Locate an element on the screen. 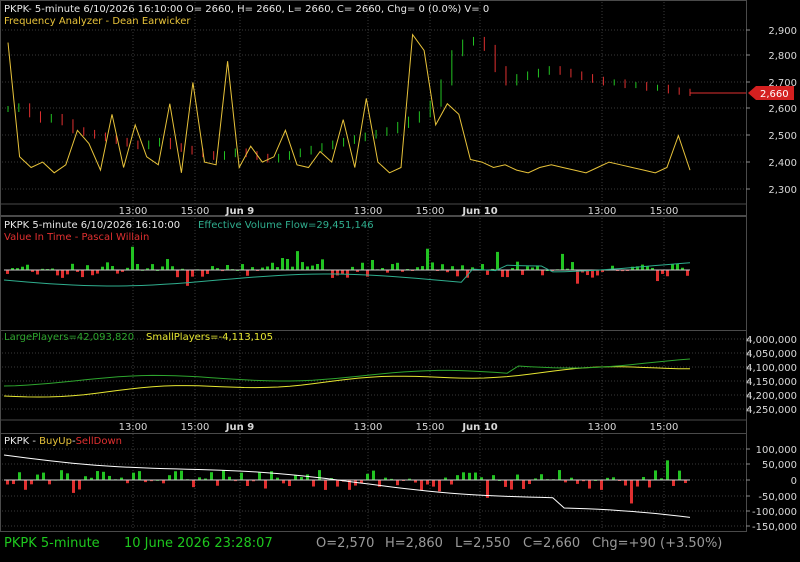 This screenshot has width=800, height=562. small-players-label: SmallPlayers=-4,113,105 is located at coordinates (209, 337).